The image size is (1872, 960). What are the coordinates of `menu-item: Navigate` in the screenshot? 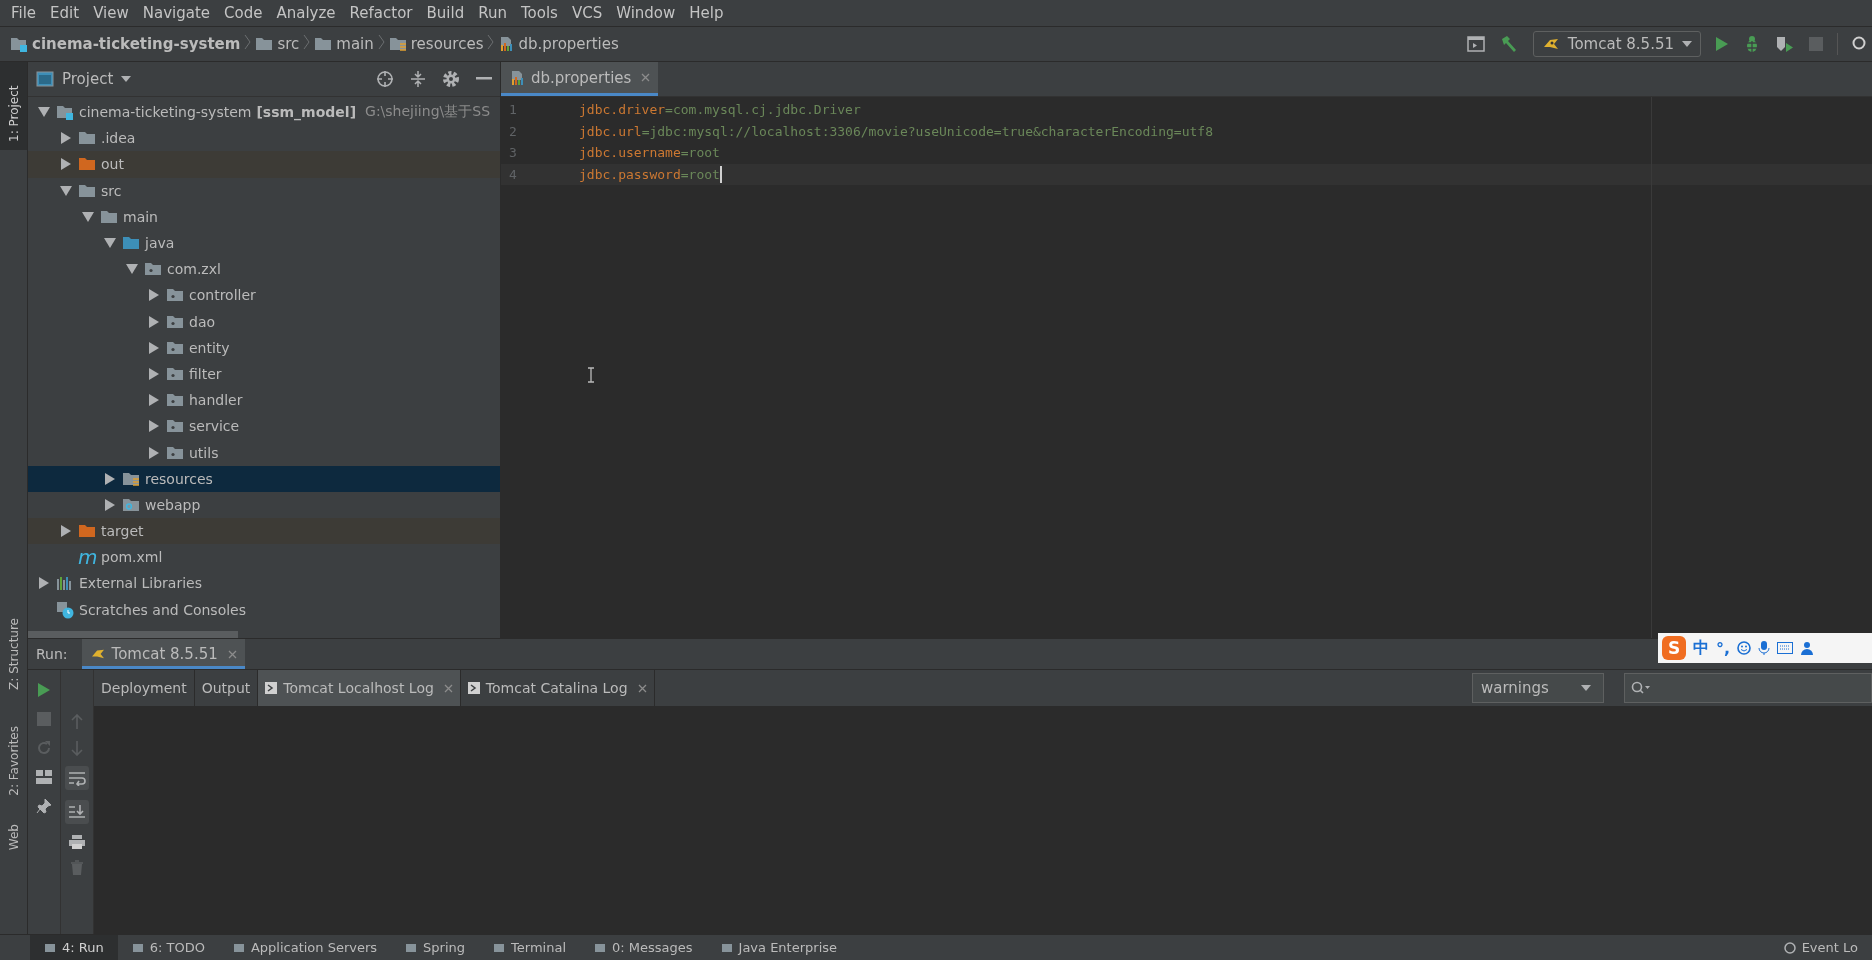 It's located at (176, 13).